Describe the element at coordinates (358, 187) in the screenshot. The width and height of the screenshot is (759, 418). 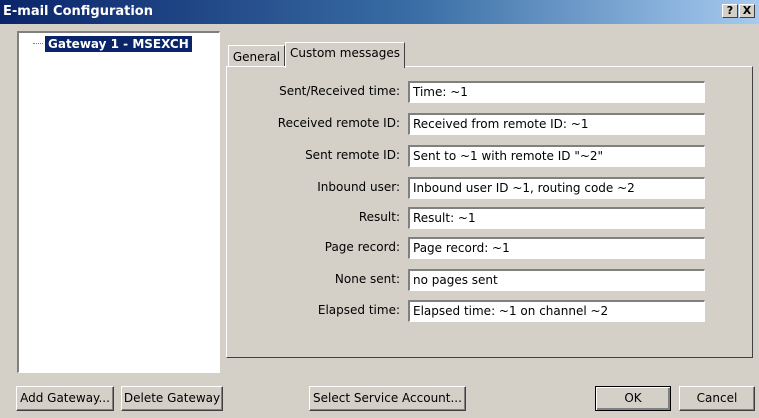
I see `label-inbound-user: Inbound user:` at that location.